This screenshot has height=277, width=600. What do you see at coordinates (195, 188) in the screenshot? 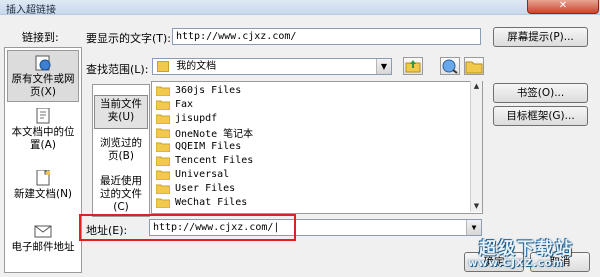
I see `list-item: User Files` at bounding box center [195, 188].